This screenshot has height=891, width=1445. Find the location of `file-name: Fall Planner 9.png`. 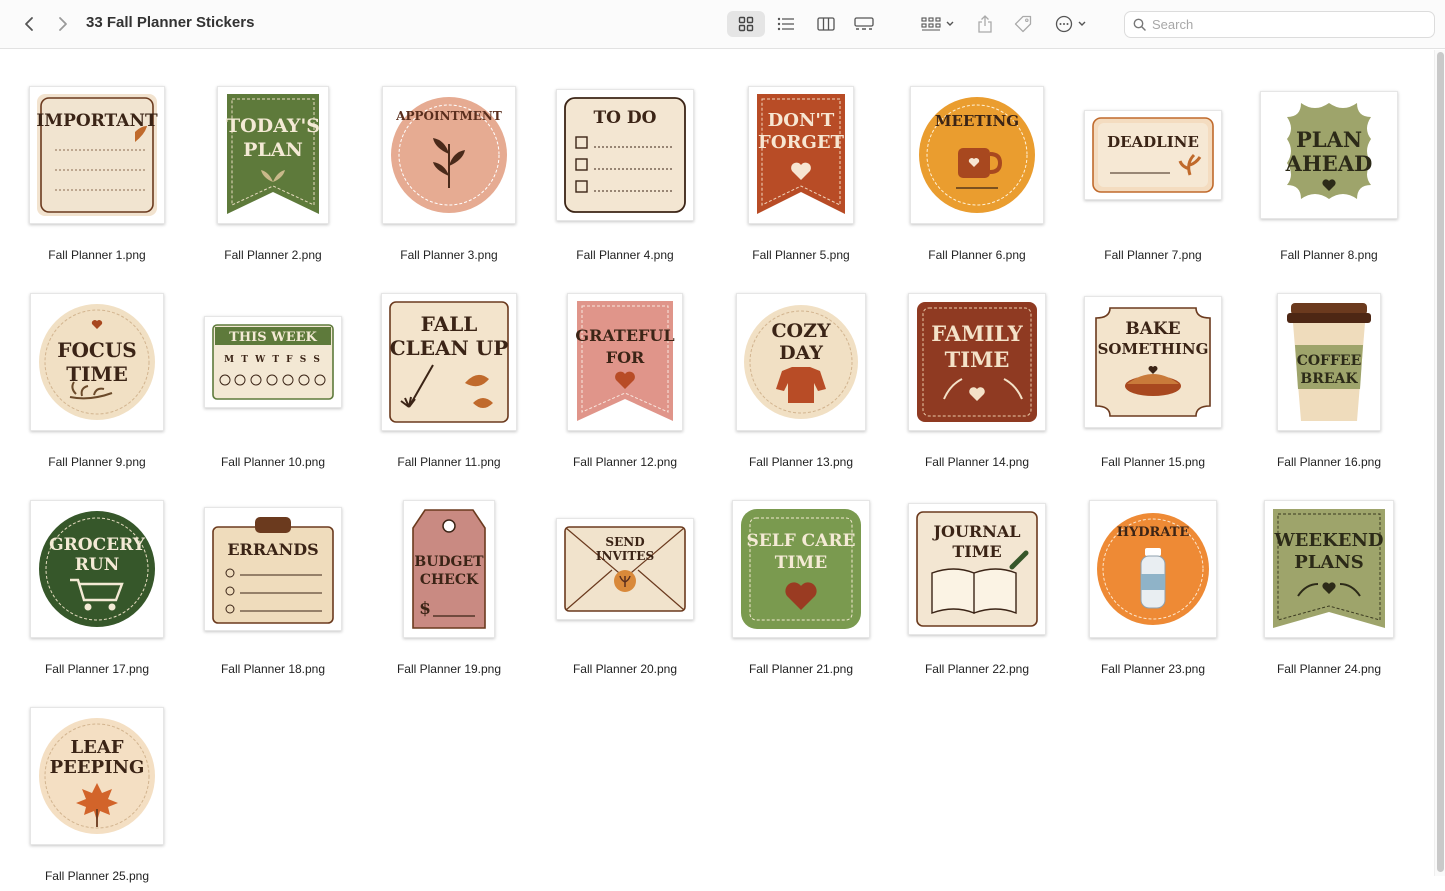

file-name: Fall Planner 9.png is located at coordinates (97, 462).